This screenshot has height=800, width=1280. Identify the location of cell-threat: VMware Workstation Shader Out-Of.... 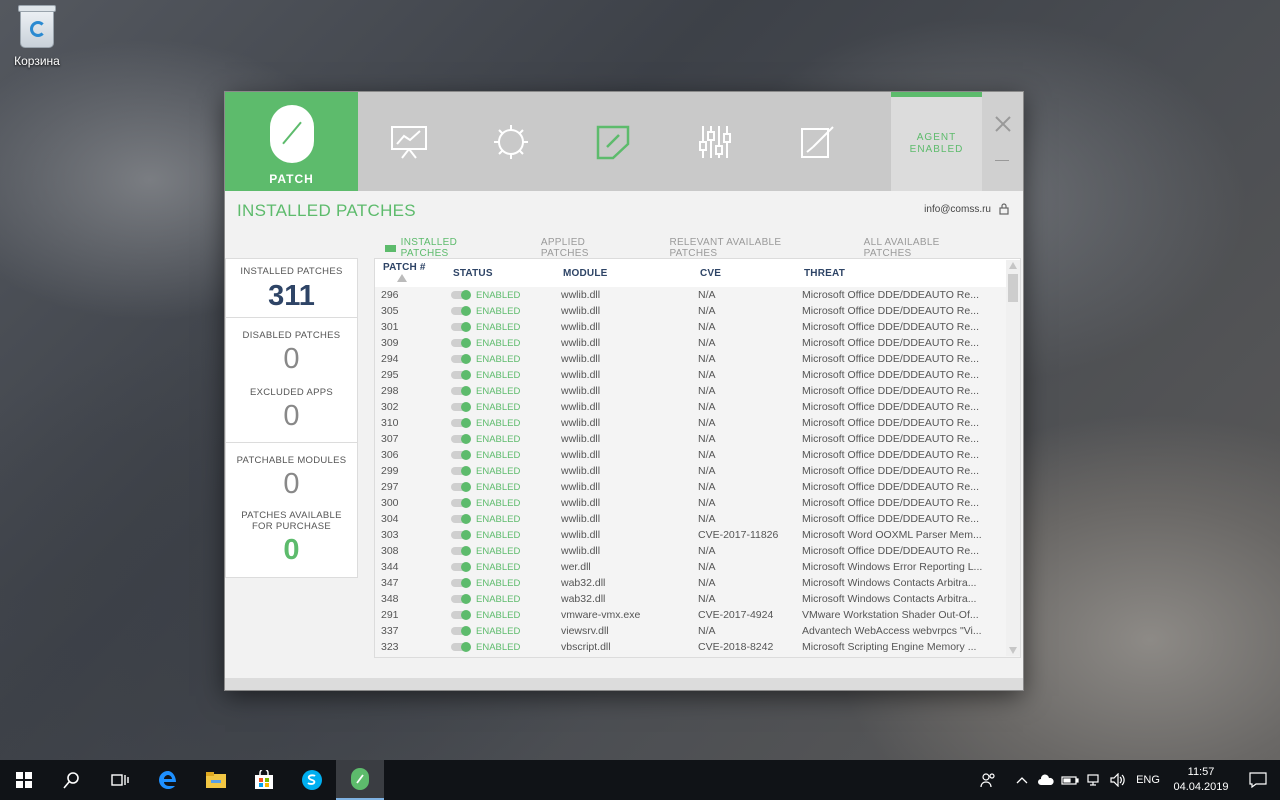
(890, 615).